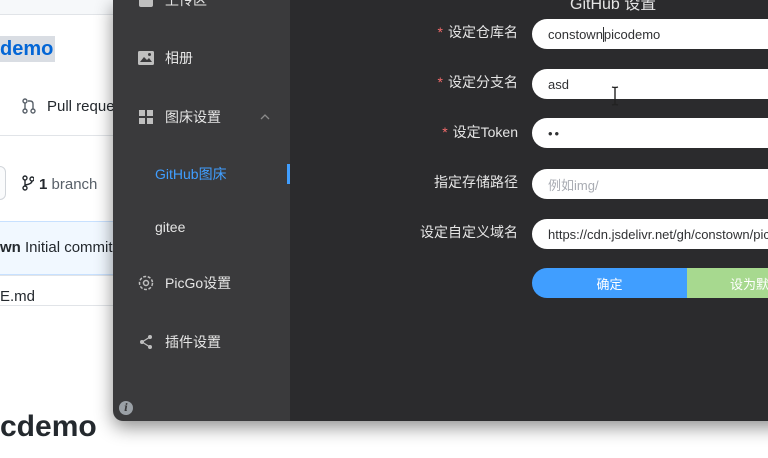  I want to click on share-icon, so click(146, 342).